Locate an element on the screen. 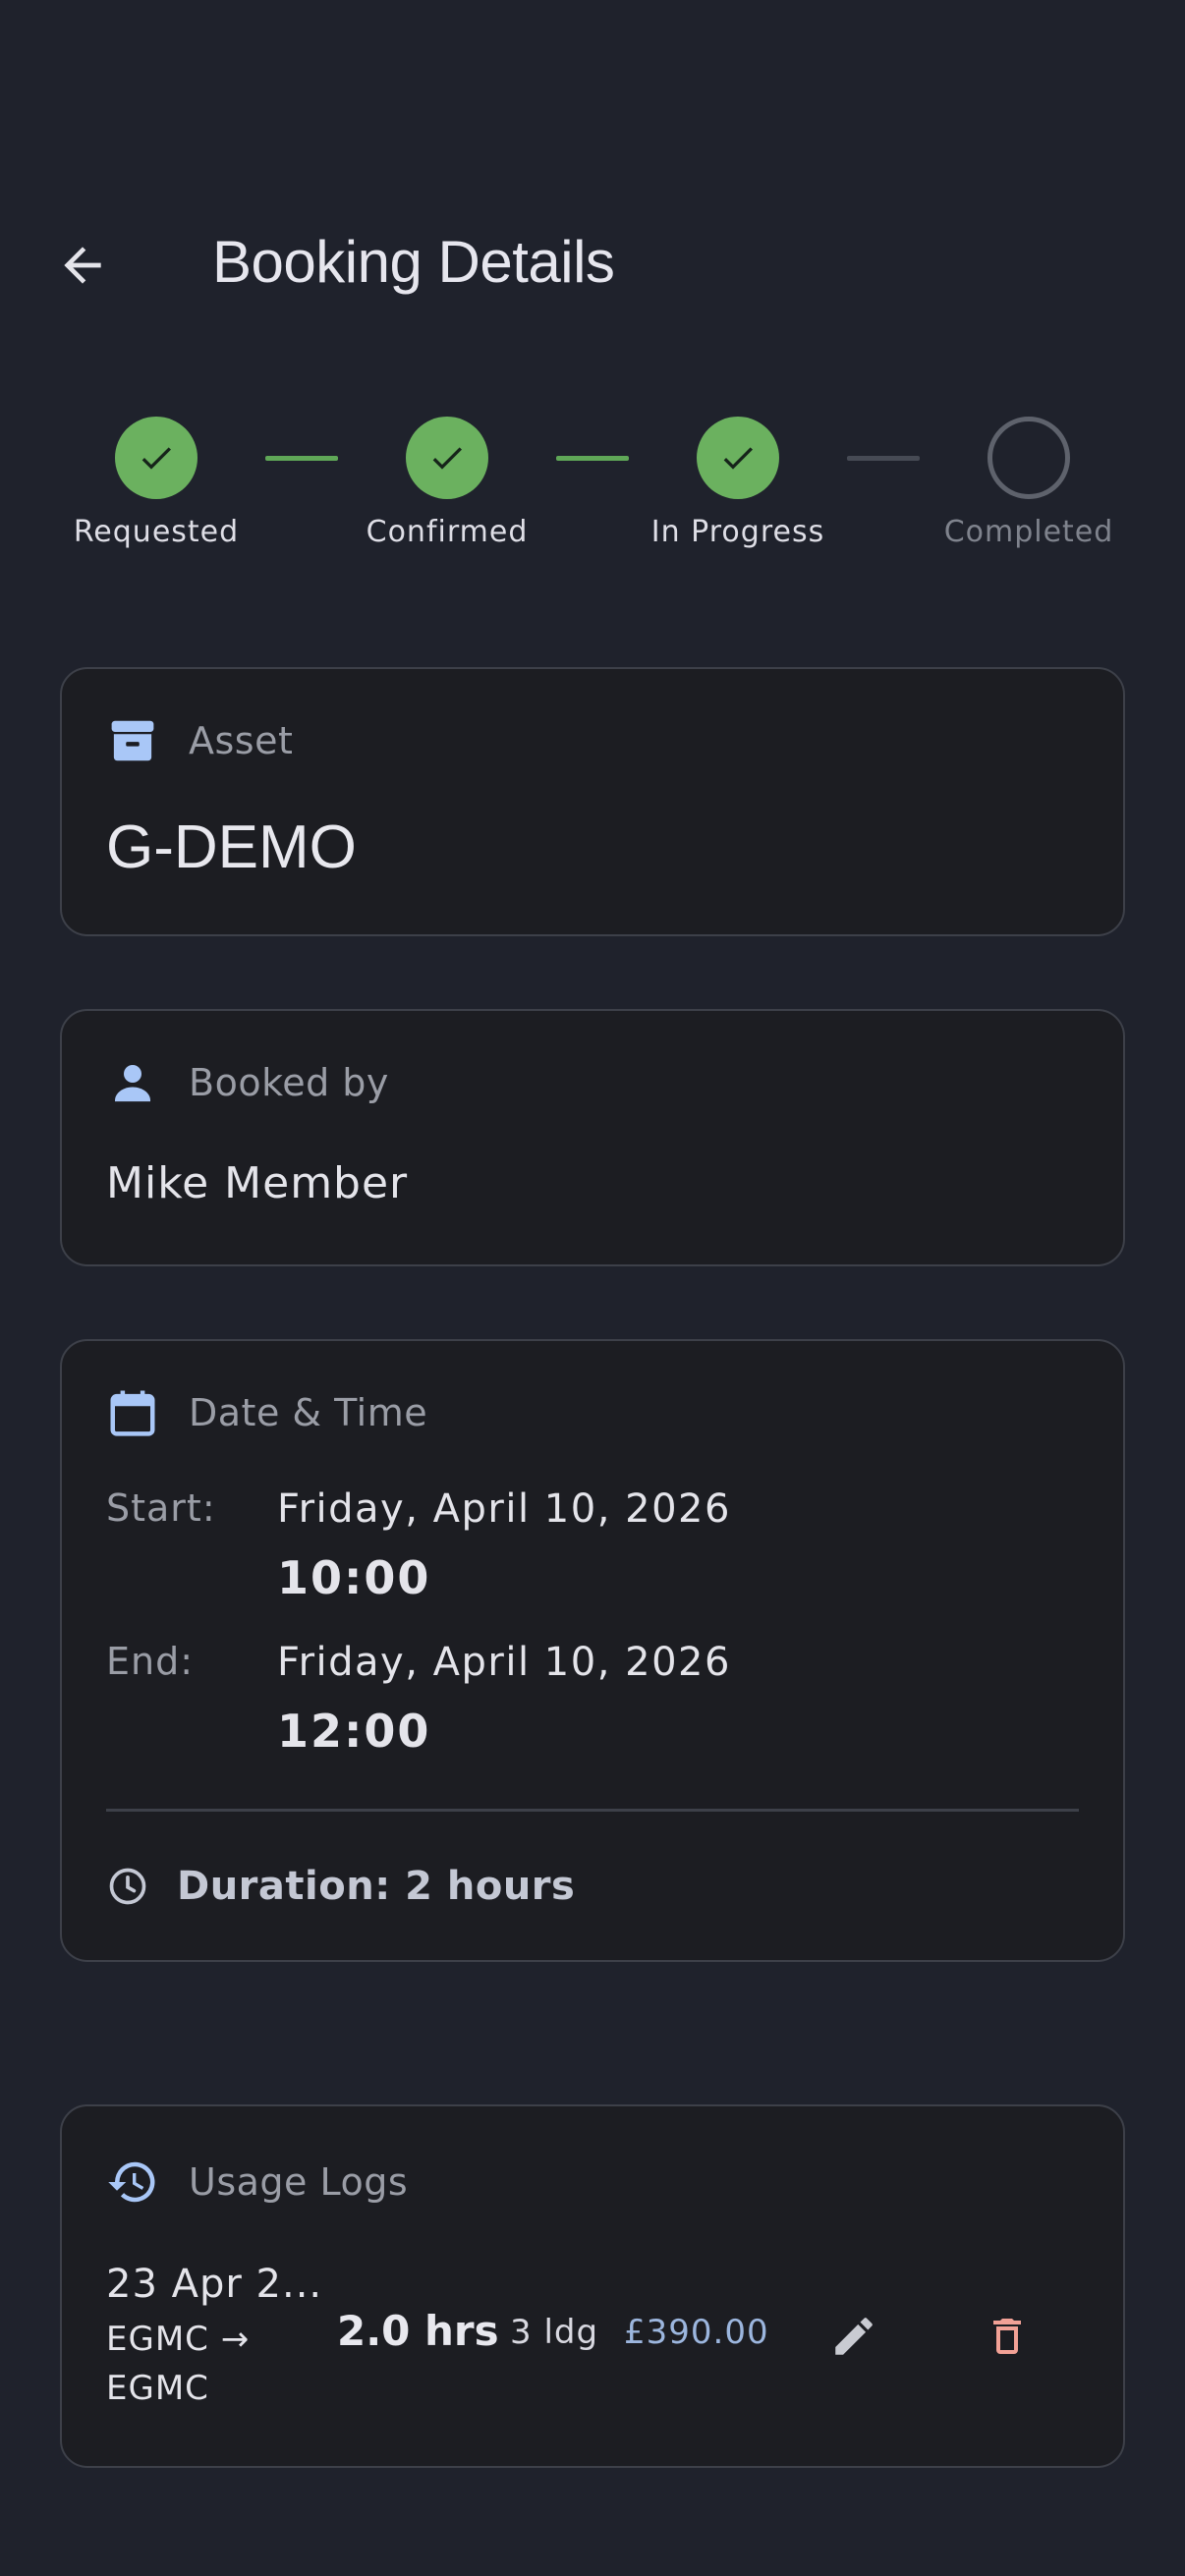  usage-logs-card-header: Usage Logs is located at coordinates (257, 2182).